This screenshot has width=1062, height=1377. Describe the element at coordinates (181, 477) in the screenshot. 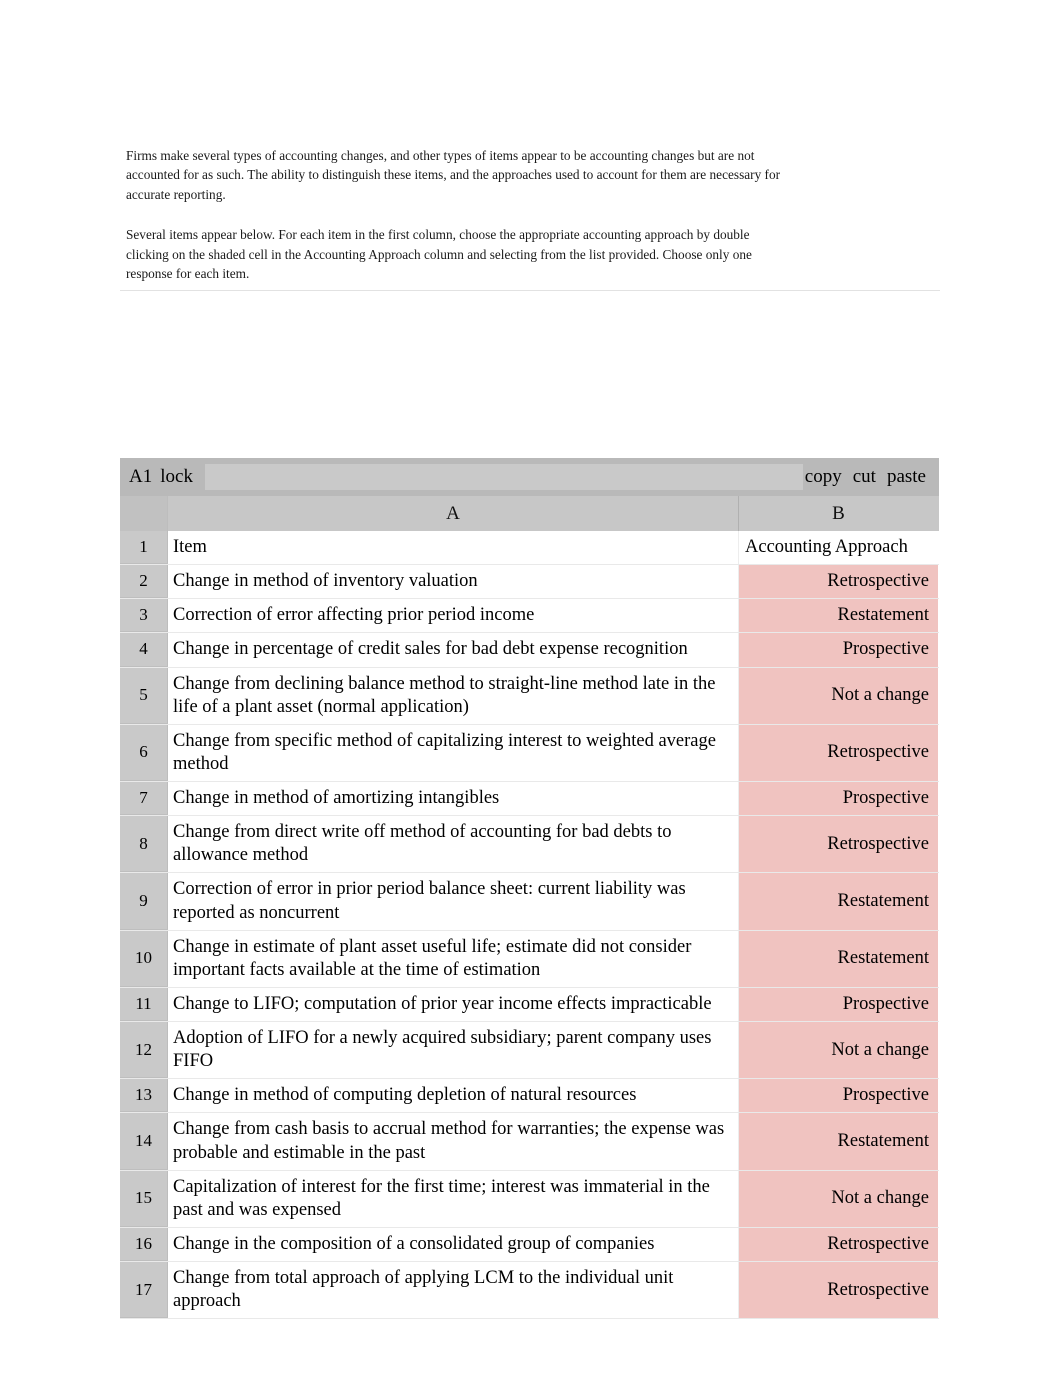

I see `lock-button: lock` at that location.